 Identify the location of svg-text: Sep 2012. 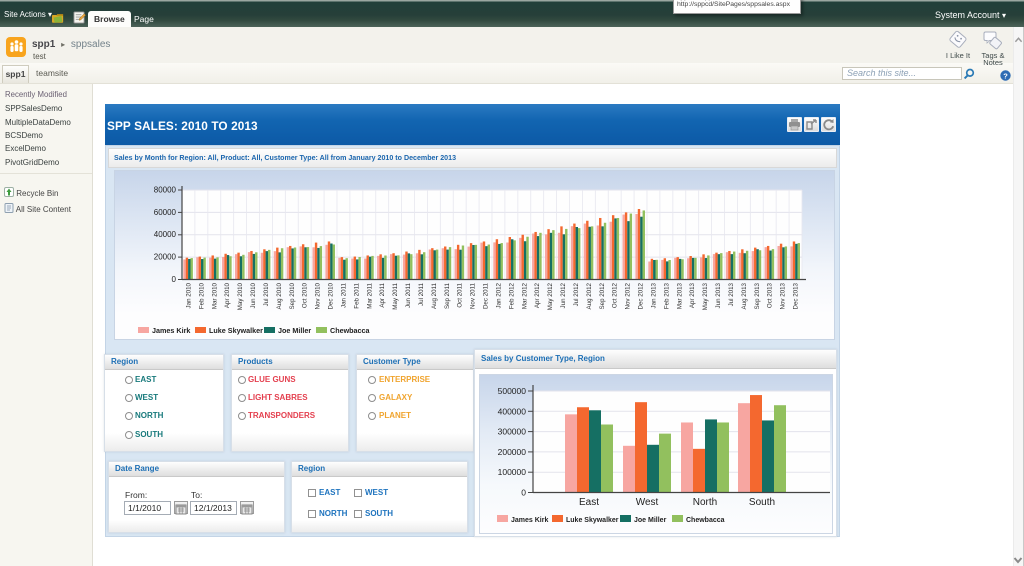
(602, 295).